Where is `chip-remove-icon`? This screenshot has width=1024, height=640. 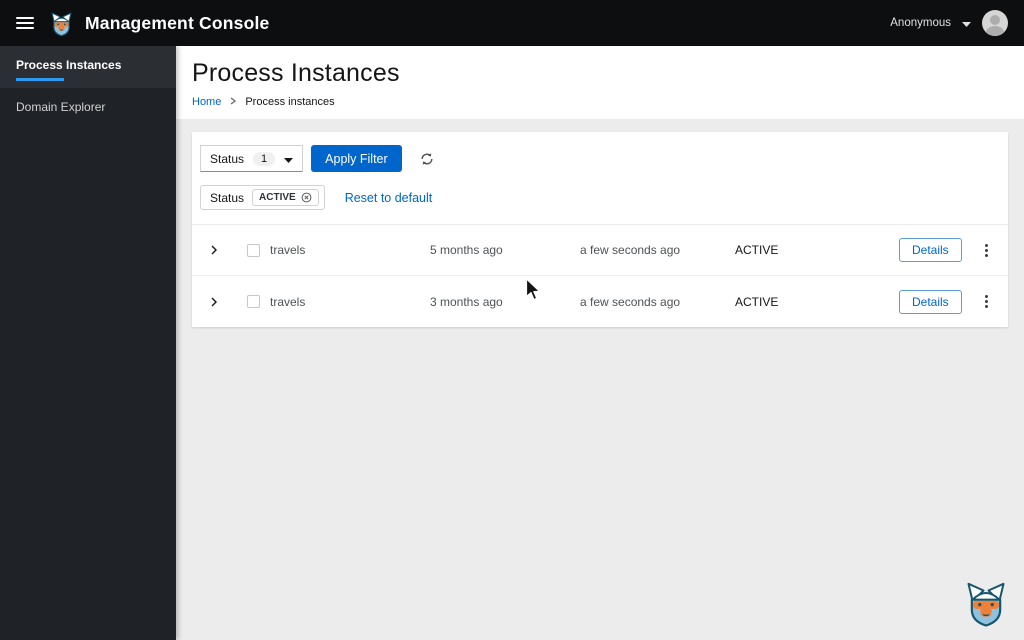
chip-remove-icon is located at coordinates (306, 197).